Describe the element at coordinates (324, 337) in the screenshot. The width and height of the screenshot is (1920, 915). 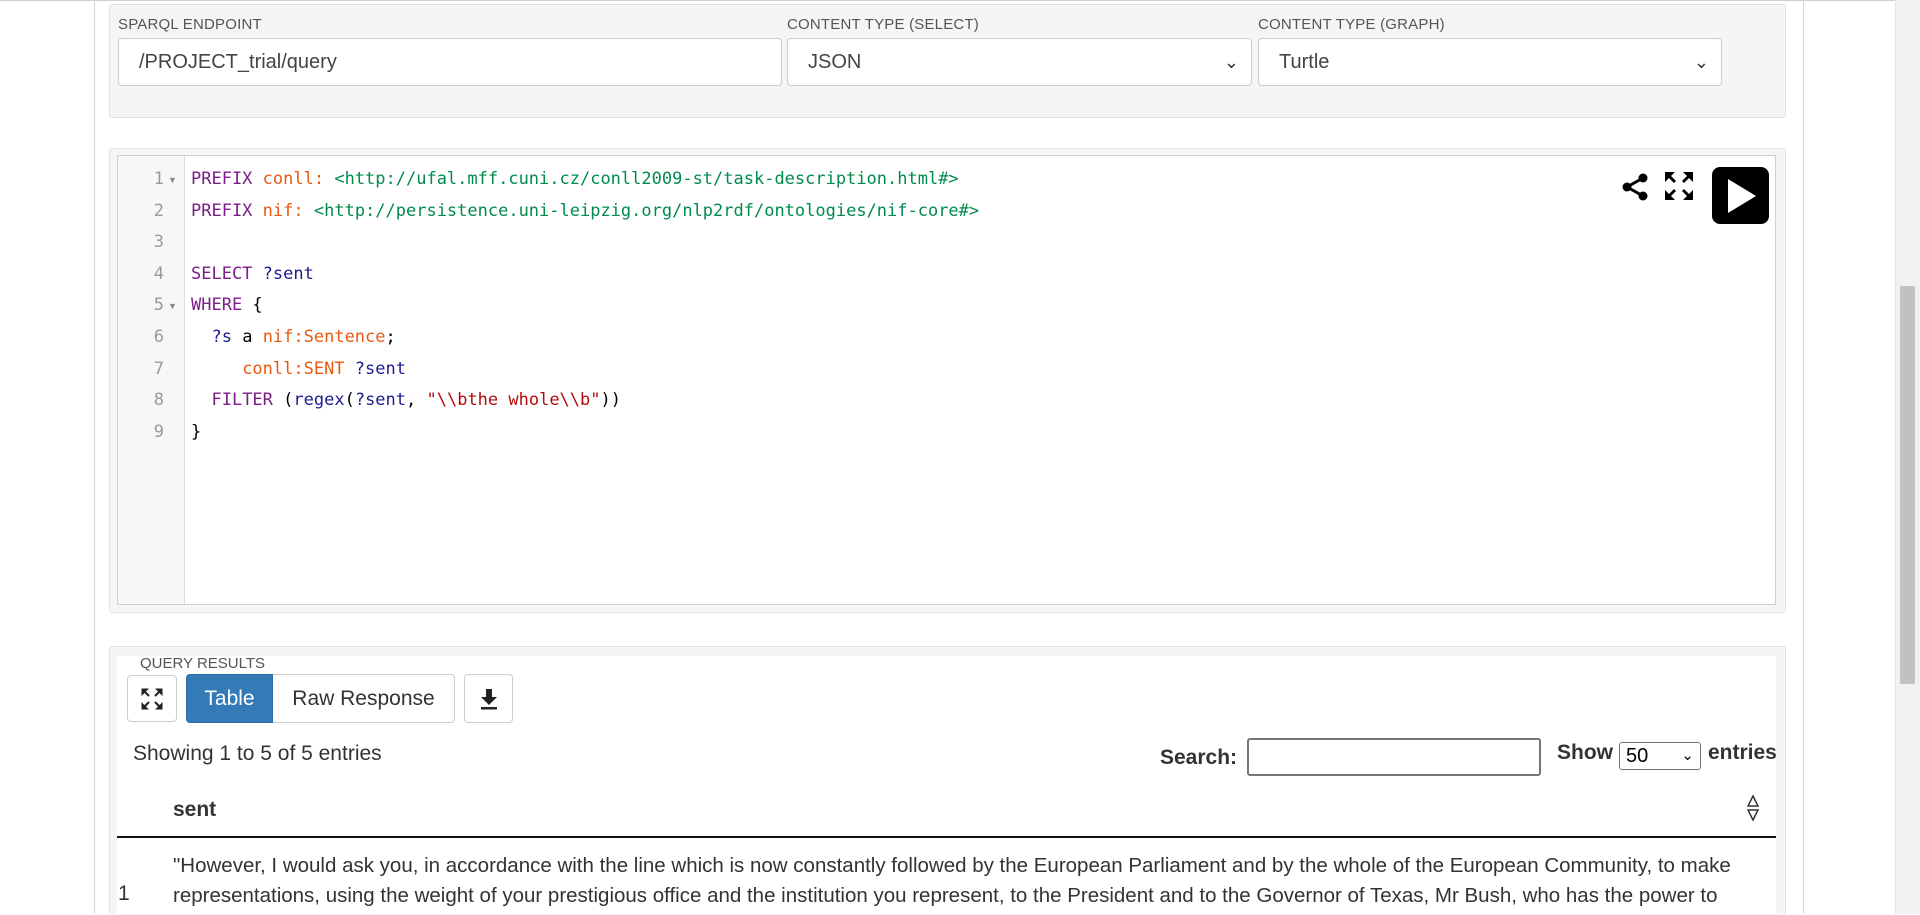
I see `code-token: nif:Sentence` at that location.